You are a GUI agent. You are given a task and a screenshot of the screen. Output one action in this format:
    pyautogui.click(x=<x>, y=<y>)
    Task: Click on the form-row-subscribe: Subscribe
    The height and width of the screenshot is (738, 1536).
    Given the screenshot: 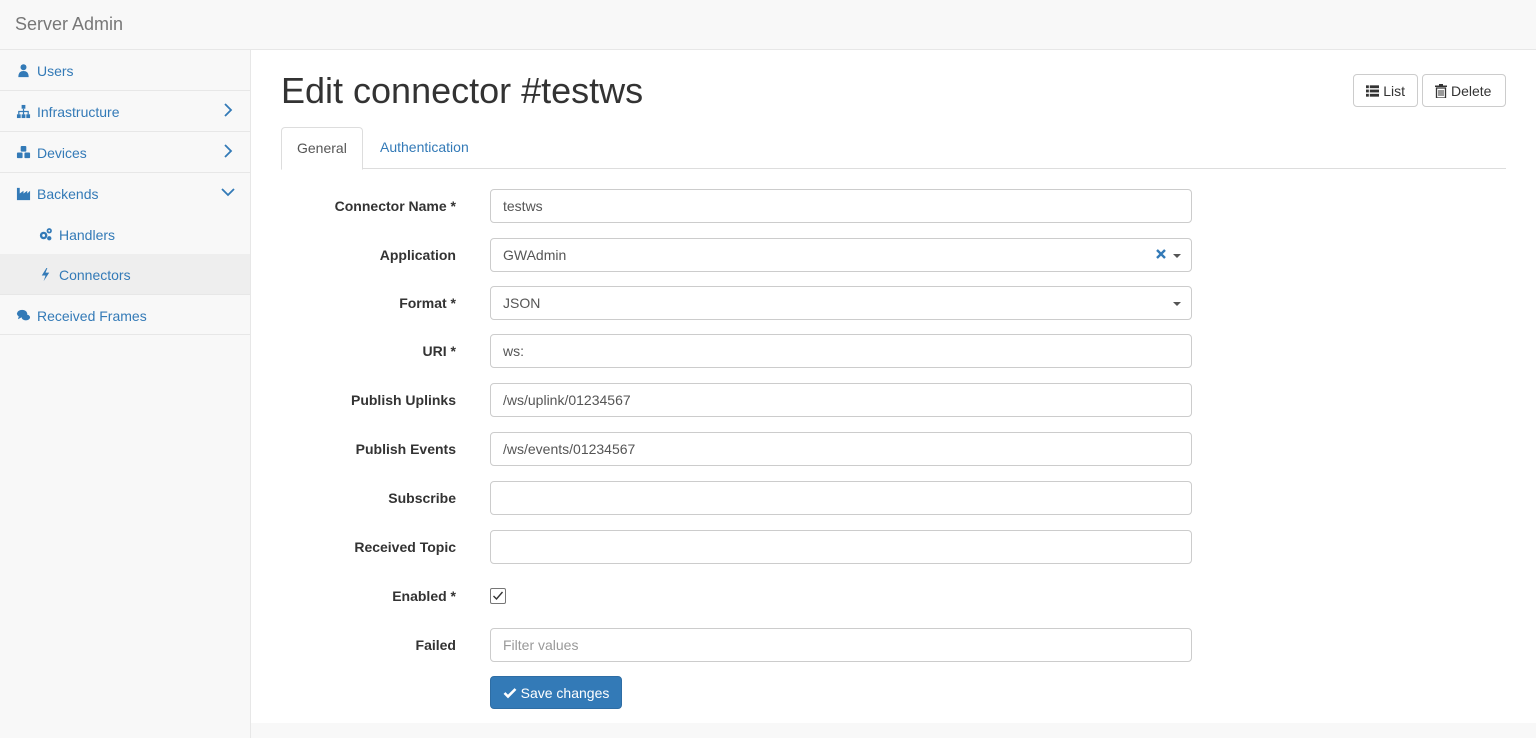 What is the action you would take?
    pyautogui.click(x=893, y=498)
    